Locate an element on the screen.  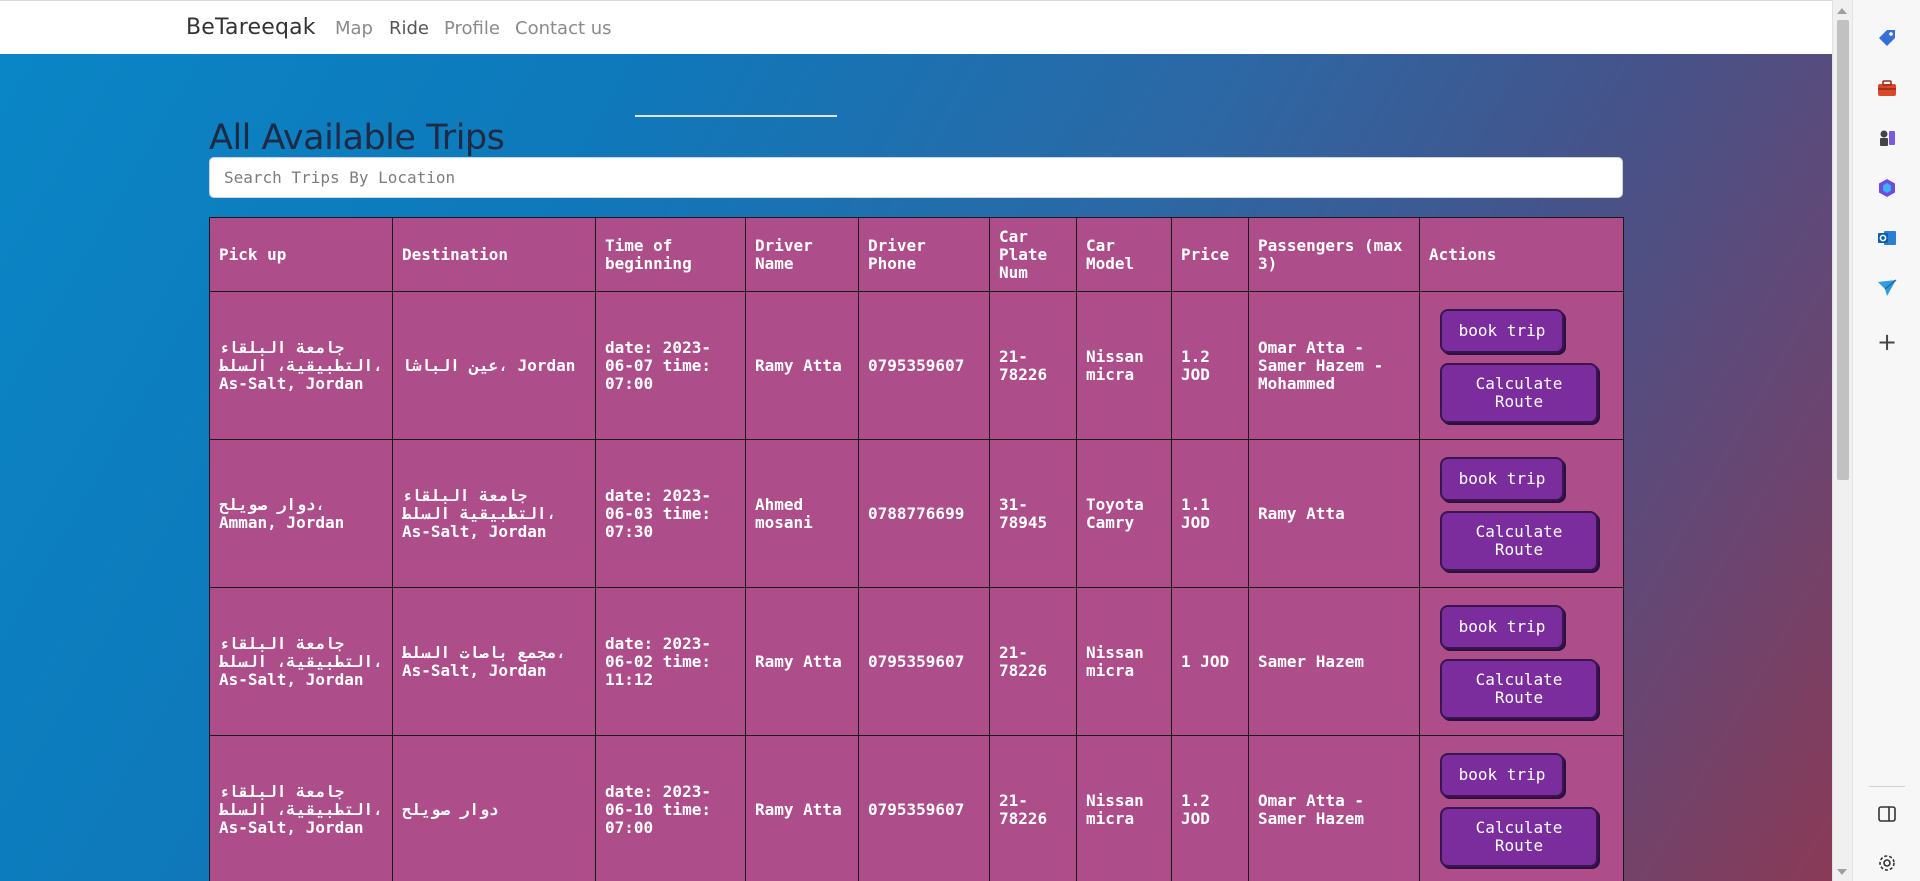
header-driver-name: Driver Name is located at coordinates (802, 254).